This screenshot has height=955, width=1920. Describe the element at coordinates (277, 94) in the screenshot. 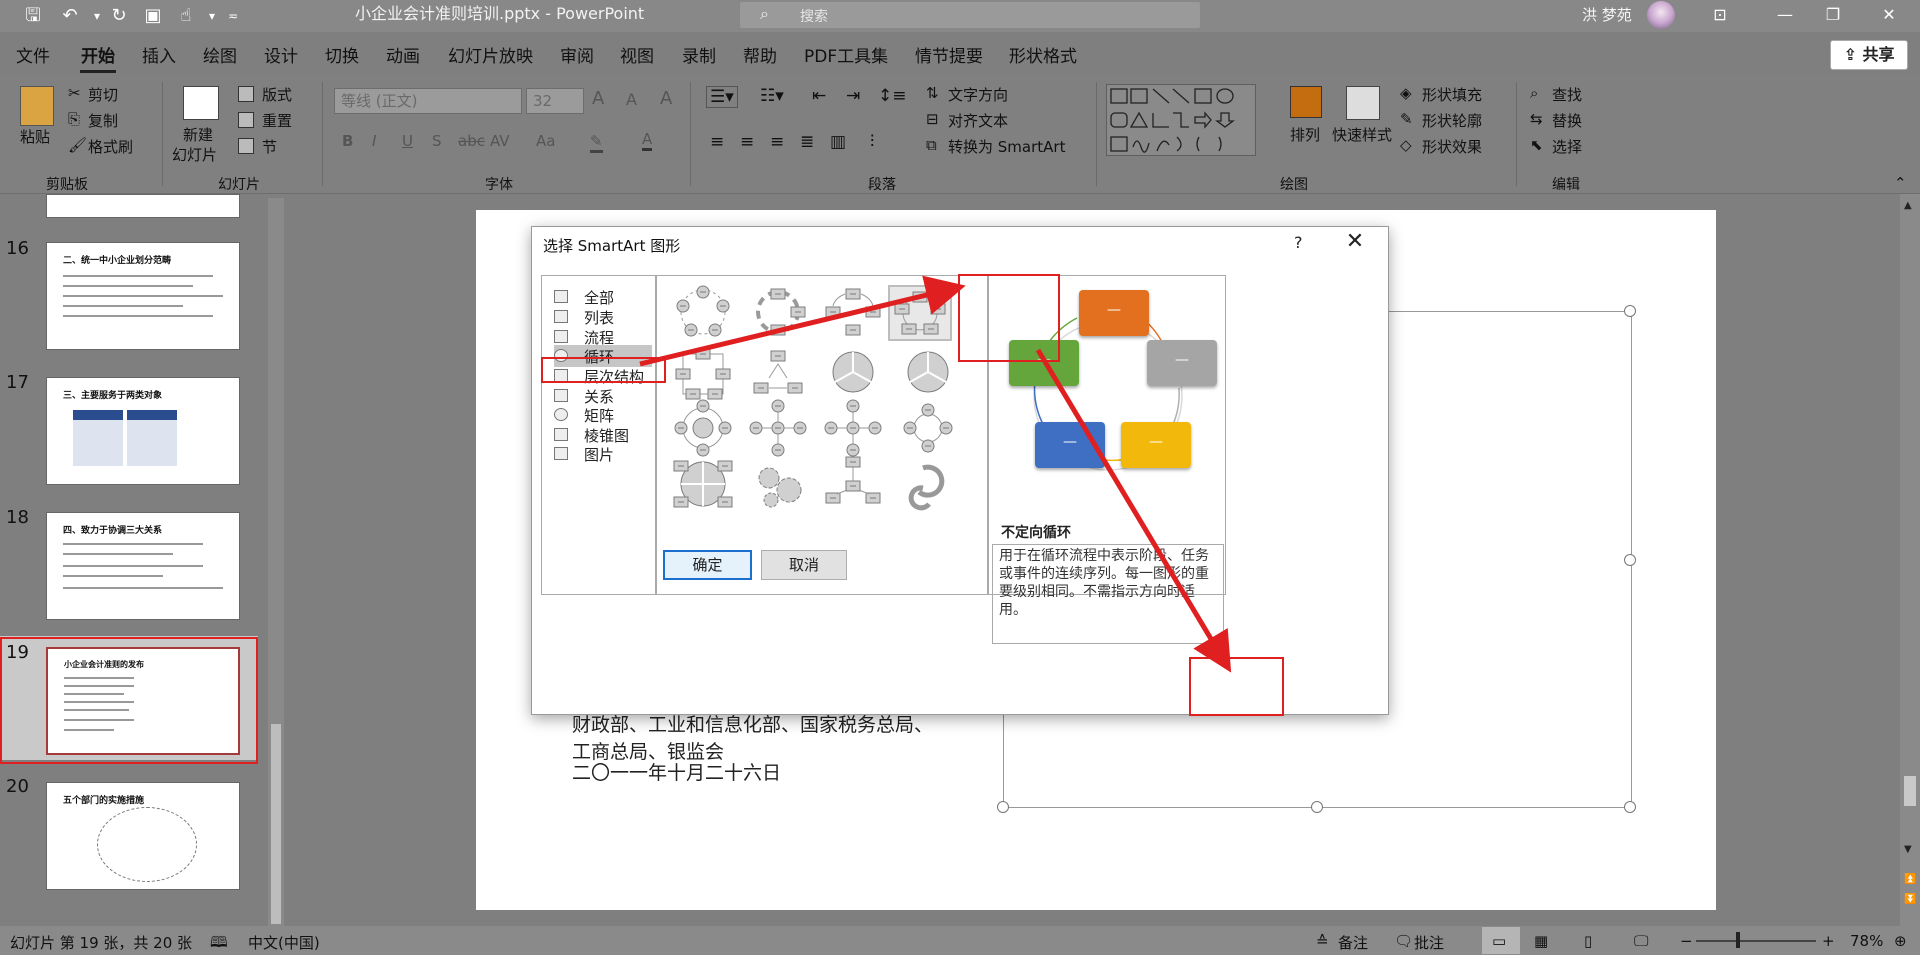

I see `layout-button: 版式` at that location.